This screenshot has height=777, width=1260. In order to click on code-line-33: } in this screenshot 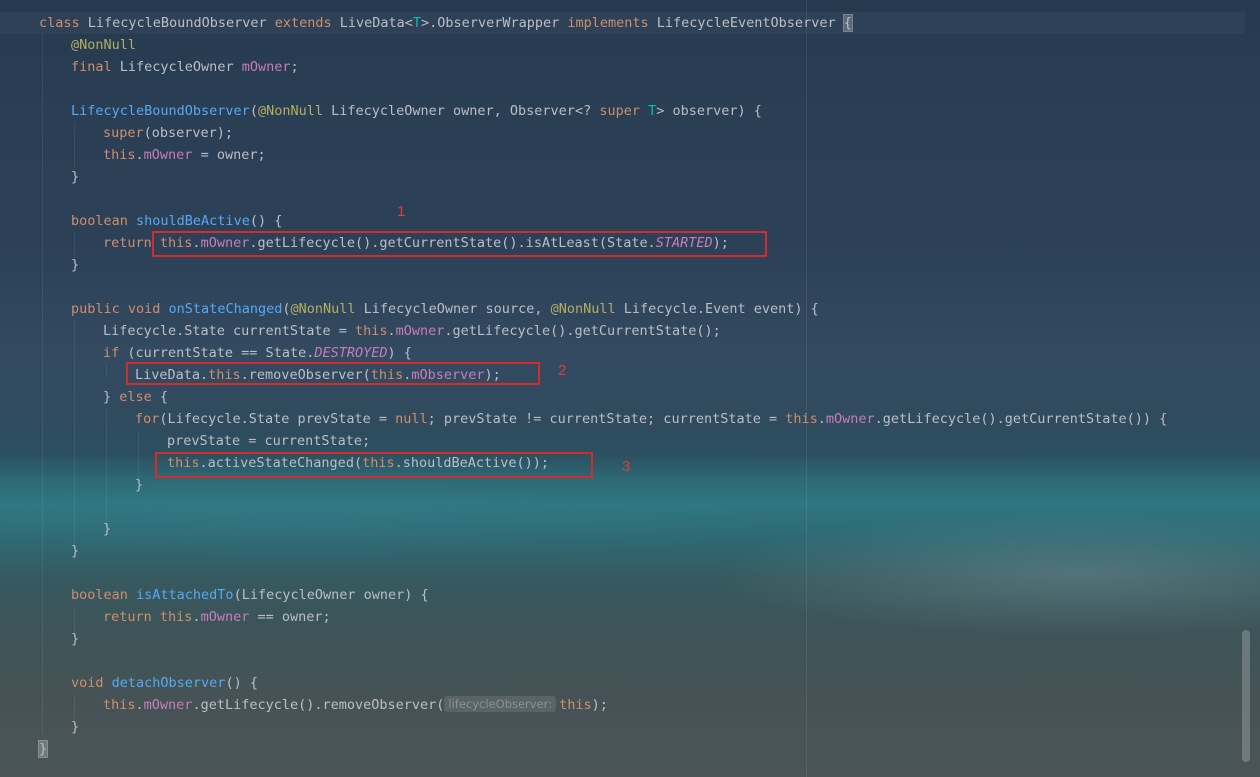, I will do `click(75, 727)`.